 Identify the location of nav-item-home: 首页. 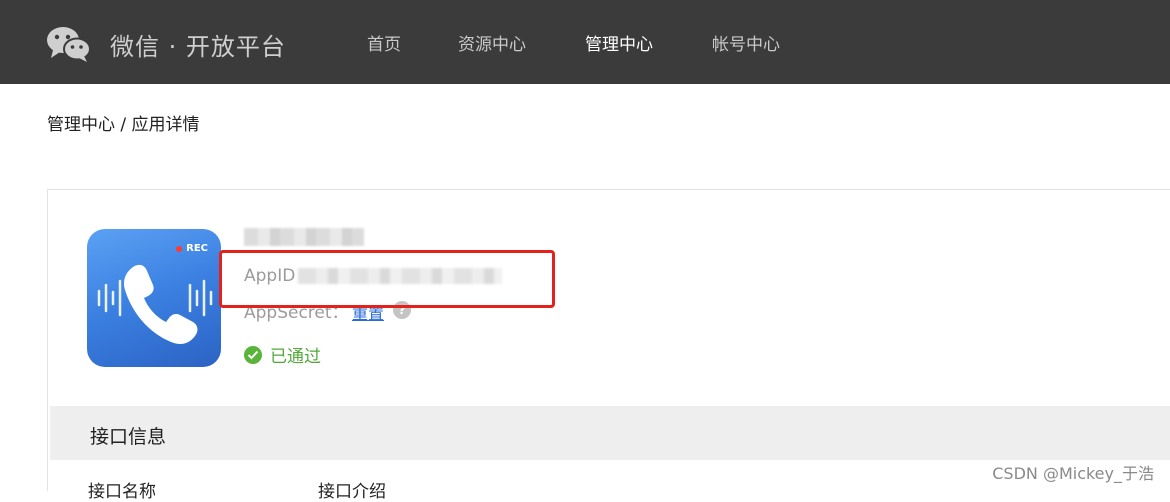
(384, 42).